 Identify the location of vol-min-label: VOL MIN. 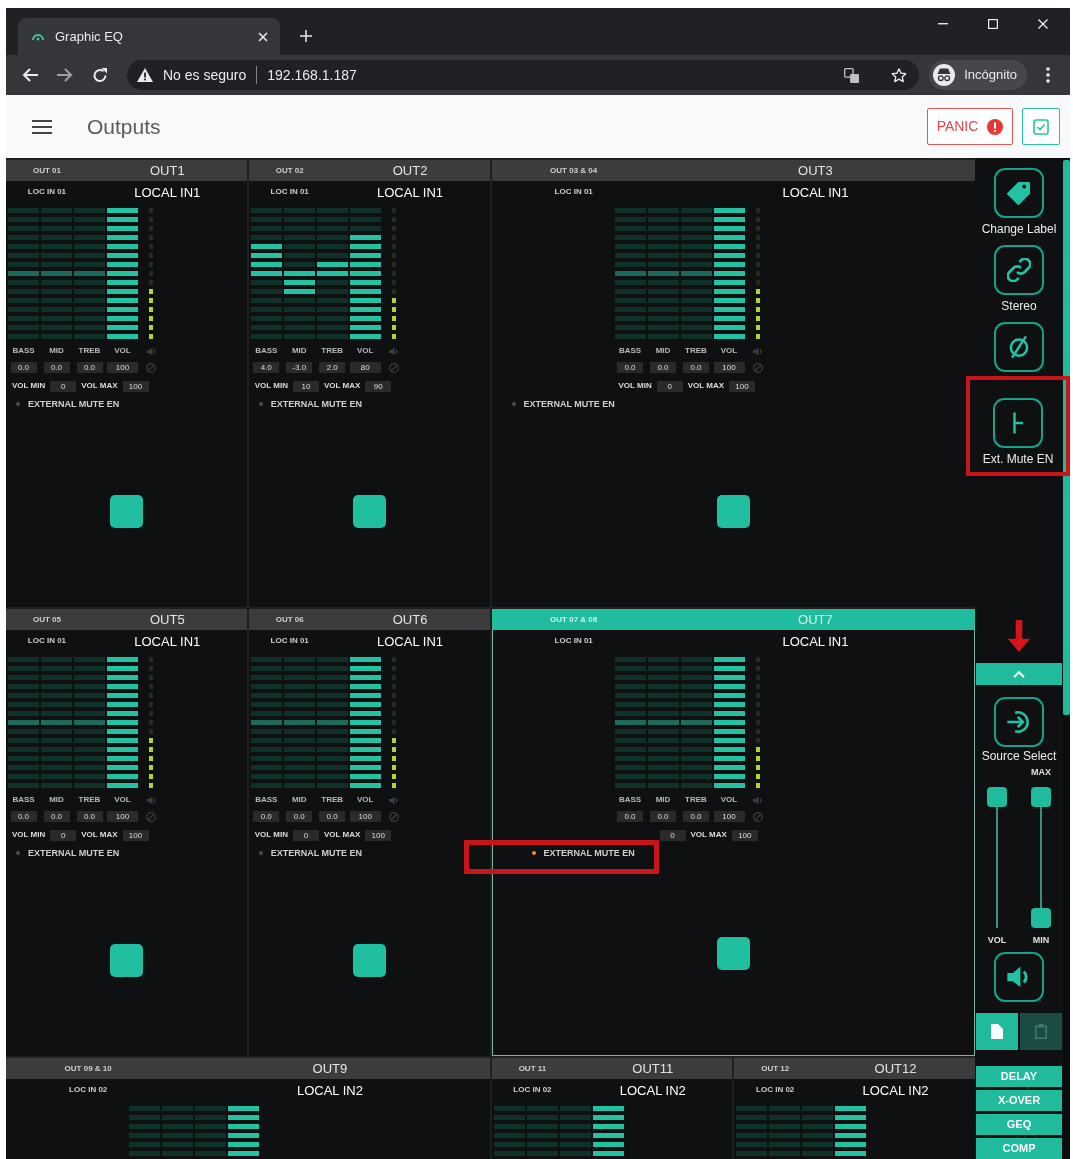
(635, 386).